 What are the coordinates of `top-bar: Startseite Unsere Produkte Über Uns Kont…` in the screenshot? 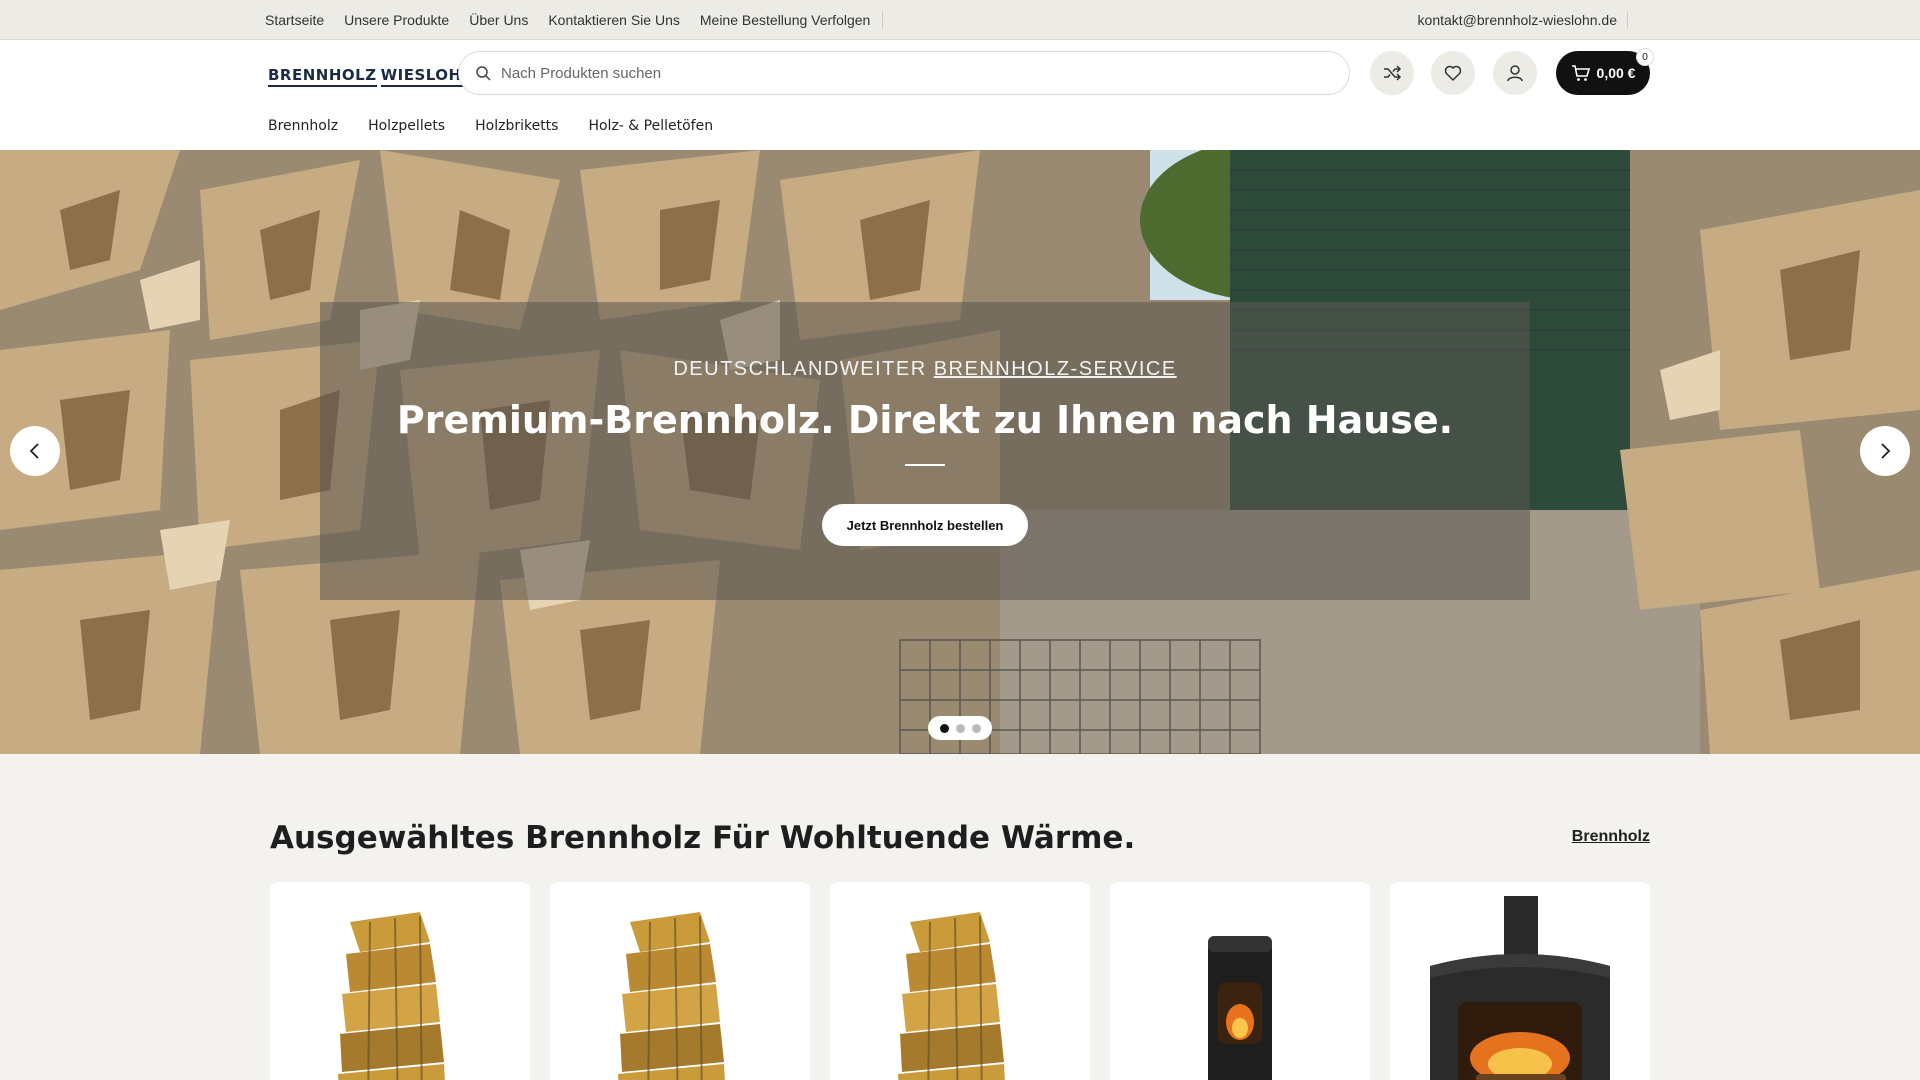 It's located at (960, 20).